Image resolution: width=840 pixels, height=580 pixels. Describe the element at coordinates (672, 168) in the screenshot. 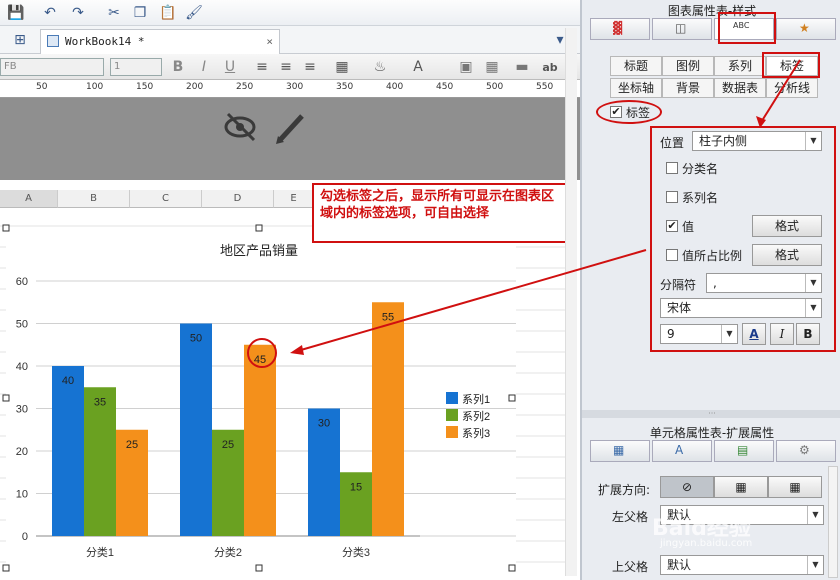

I see `category-name-checkbox` at that location.